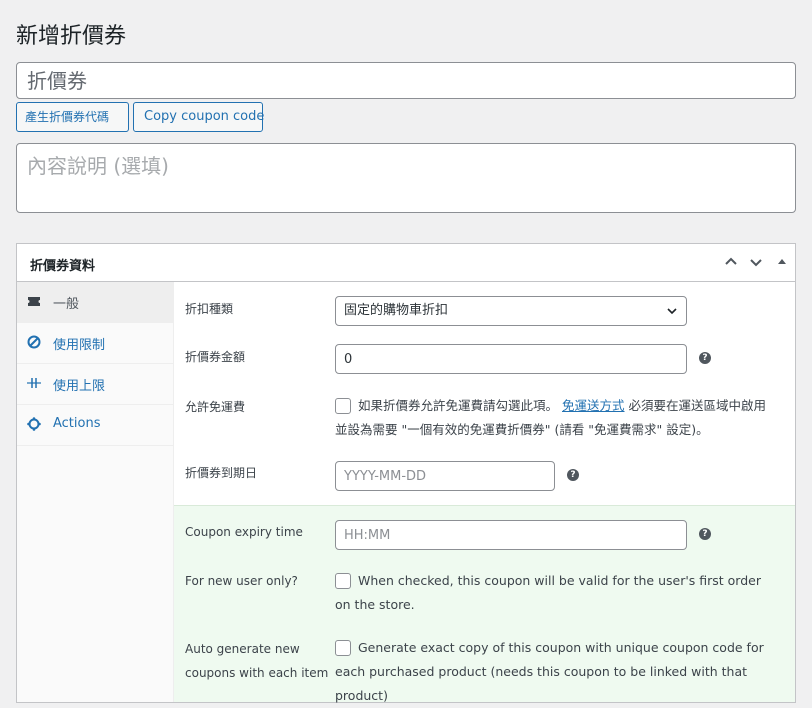 The image size is (812, 708). What do you see at coordinates (95, 302) in the screenshot?
I see `tab-general: 一般` at bounding box center [95, 302].